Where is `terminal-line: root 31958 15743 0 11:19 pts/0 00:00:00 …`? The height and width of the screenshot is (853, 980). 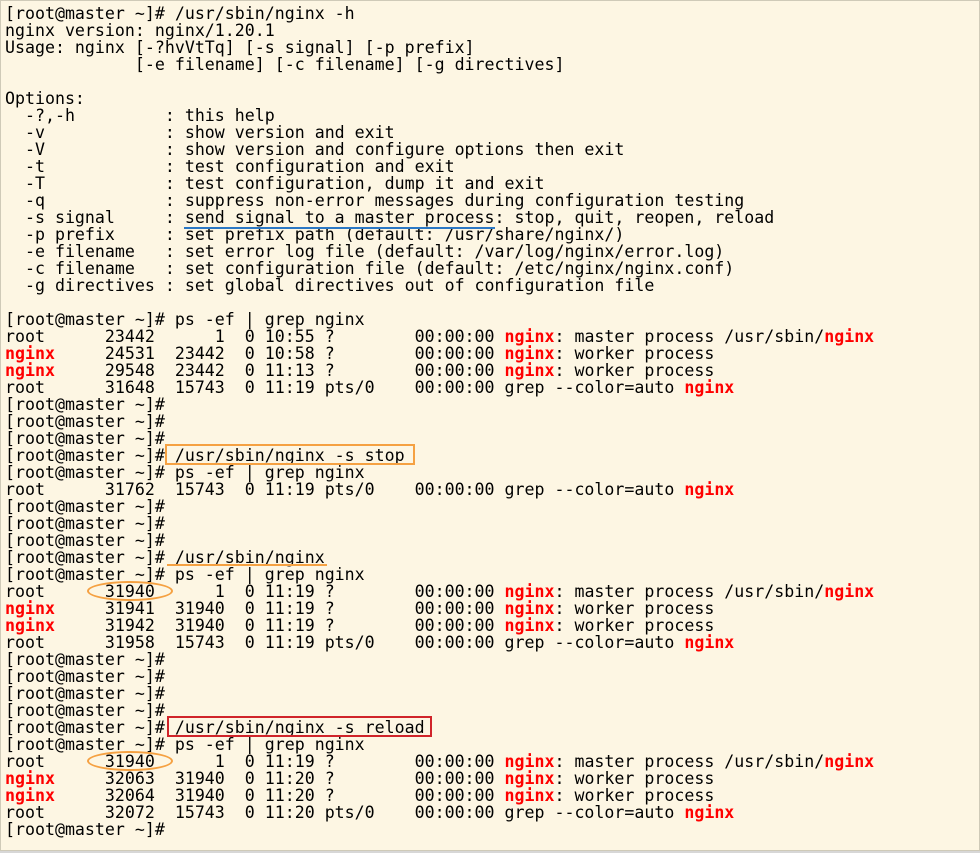 terminal-line: root 31958 15743 0 11:19 pts/0 00:00:00 … is located at coordinates (439, 642).